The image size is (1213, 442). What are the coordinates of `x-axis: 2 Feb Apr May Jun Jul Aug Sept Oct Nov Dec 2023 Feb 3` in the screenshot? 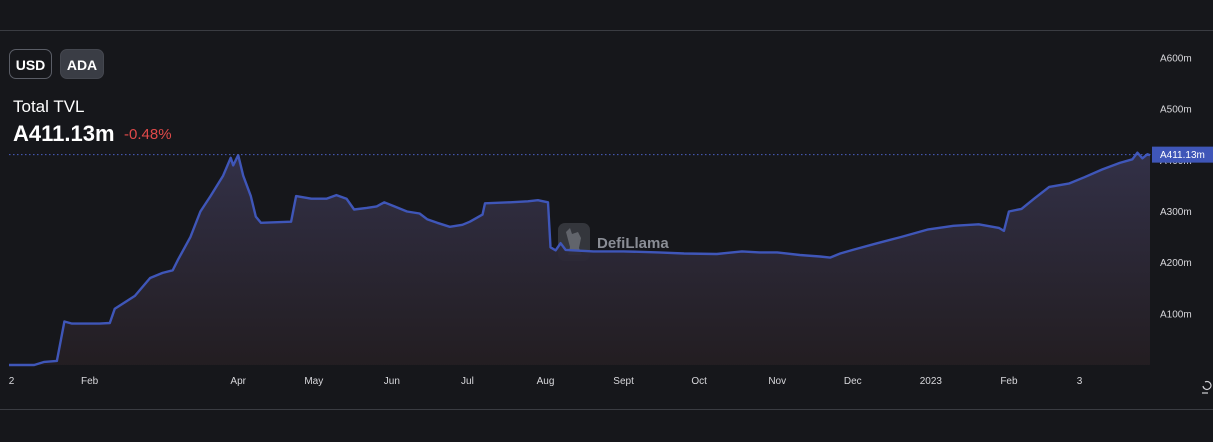 It's located at (546, 381).